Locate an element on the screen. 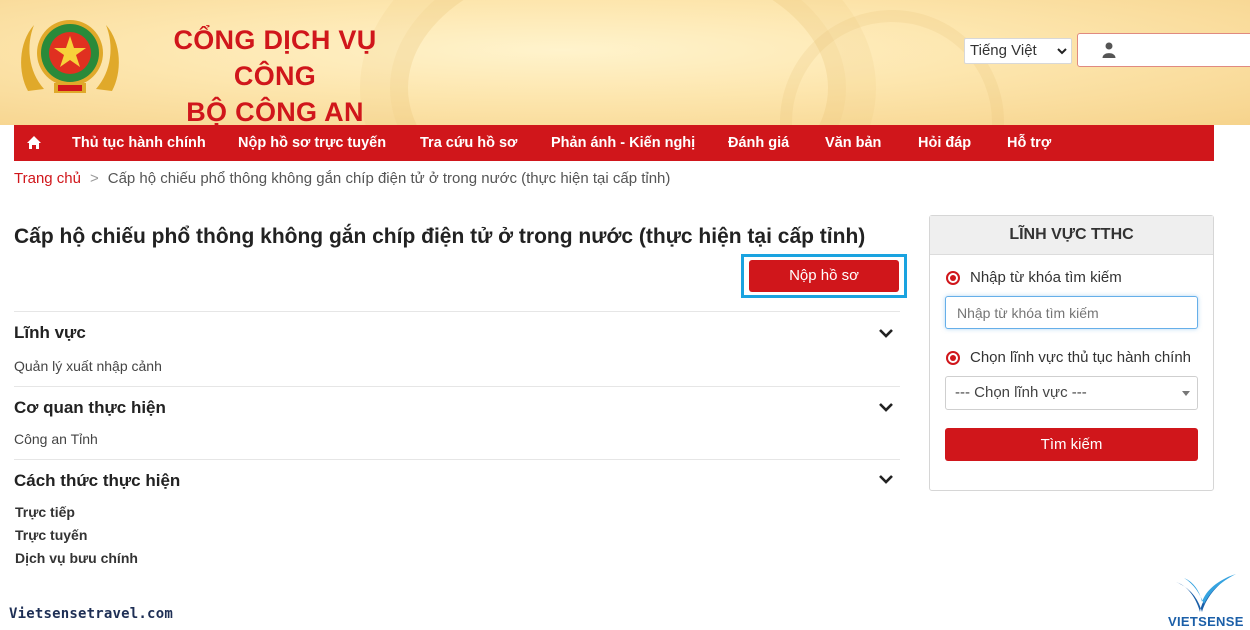 This screenshot has width=1250, height=630. brand-line-2: BỘ CÔNG AN is located at coordinates (275, 111).